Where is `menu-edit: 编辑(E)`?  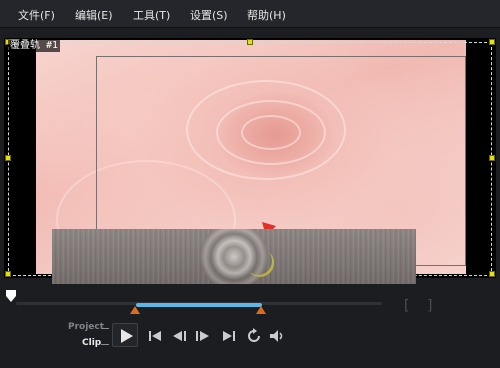 menu-edit: 编辑(E) is located at coordinates (94, 15).